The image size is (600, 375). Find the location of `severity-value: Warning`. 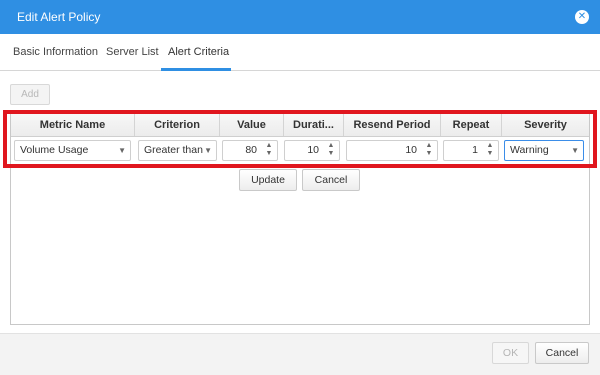

severity-value: Warning is located at coordinates (529, 150).